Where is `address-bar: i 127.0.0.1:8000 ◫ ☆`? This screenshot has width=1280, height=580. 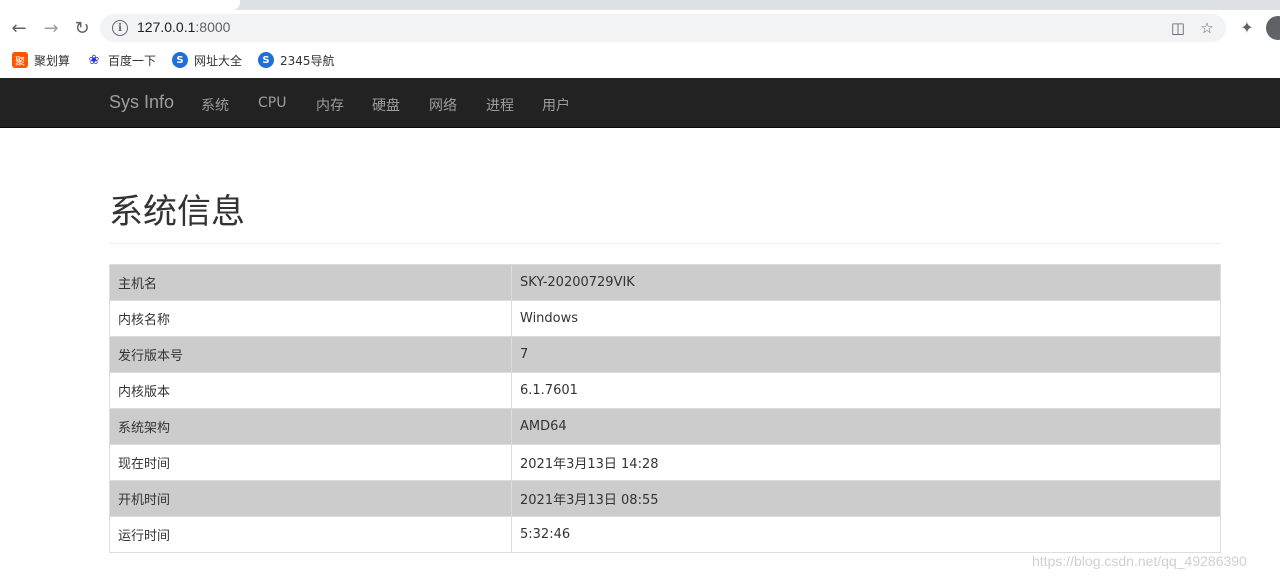 address-bar: i 127.0.0.1:8000 ◫ ☆ is located at coordinates (663, 28).